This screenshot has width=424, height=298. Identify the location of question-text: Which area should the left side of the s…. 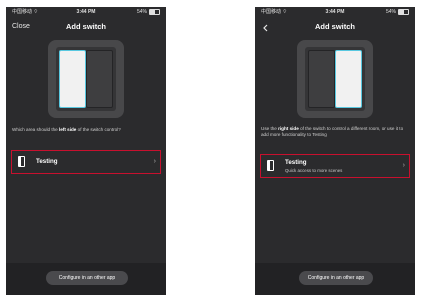
(66, 129).